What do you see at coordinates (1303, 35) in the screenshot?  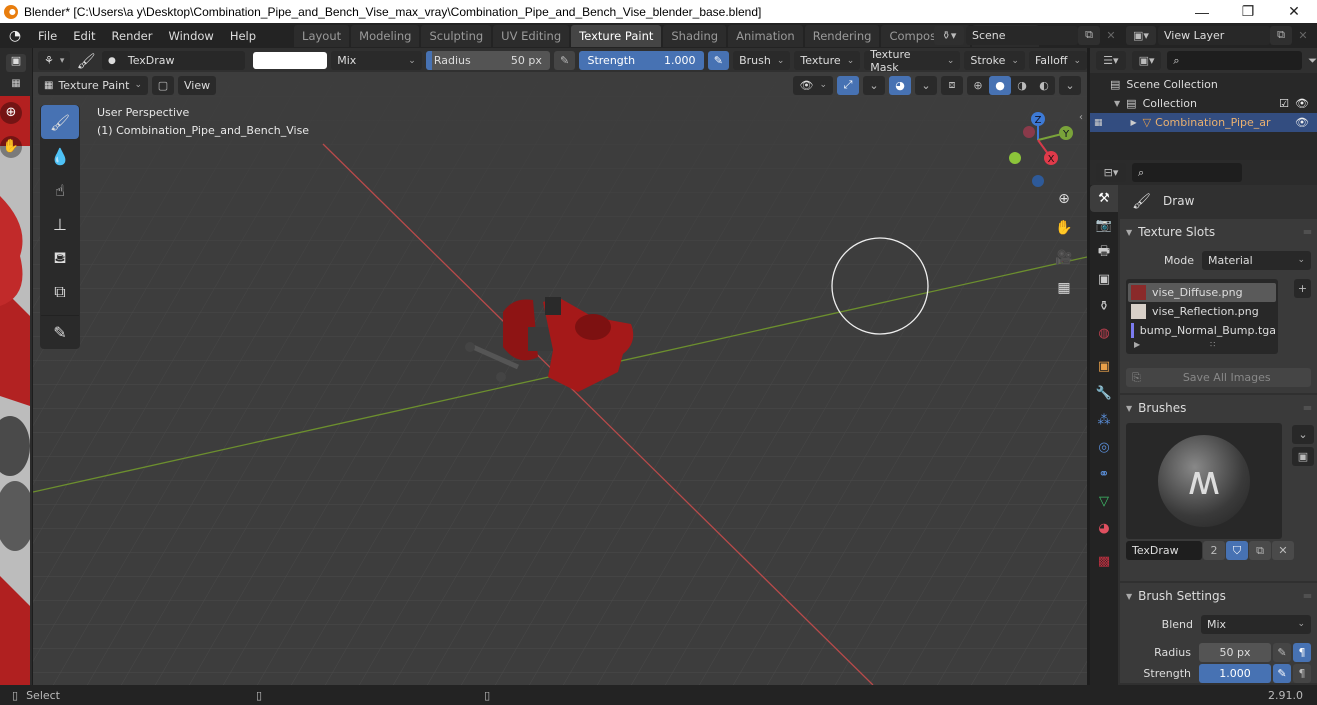 I see `view-layer-delete-icon: ✕` at bounding box center [1303, 35].